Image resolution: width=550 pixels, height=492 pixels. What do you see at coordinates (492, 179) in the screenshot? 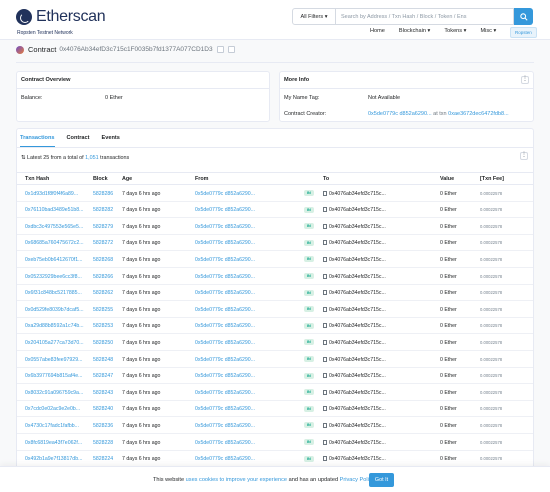
I see `col-txn-fee: [Txn Fee]` at bounding box center [492, 179].